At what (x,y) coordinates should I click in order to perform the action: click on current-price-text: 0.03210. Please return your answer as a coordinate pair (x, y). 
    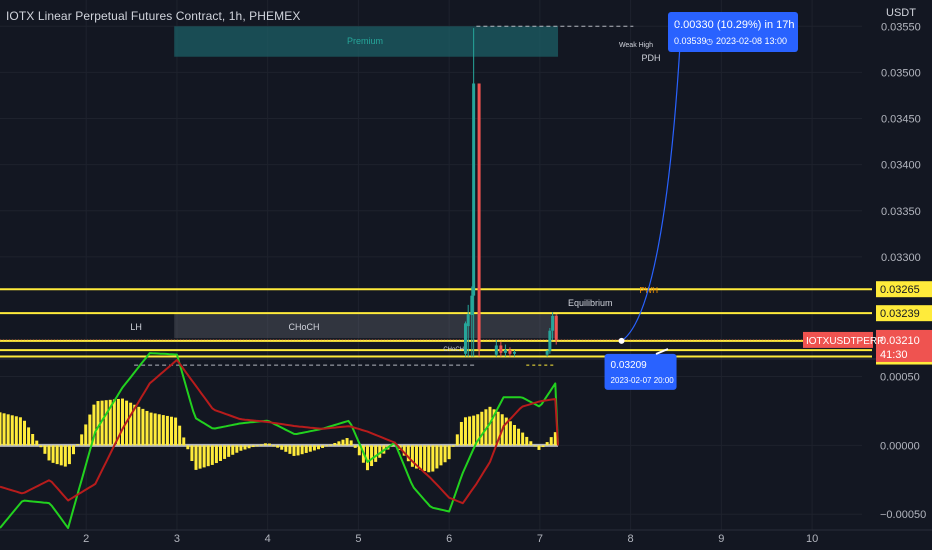
    Looking at the image, I should click on (900, 341).